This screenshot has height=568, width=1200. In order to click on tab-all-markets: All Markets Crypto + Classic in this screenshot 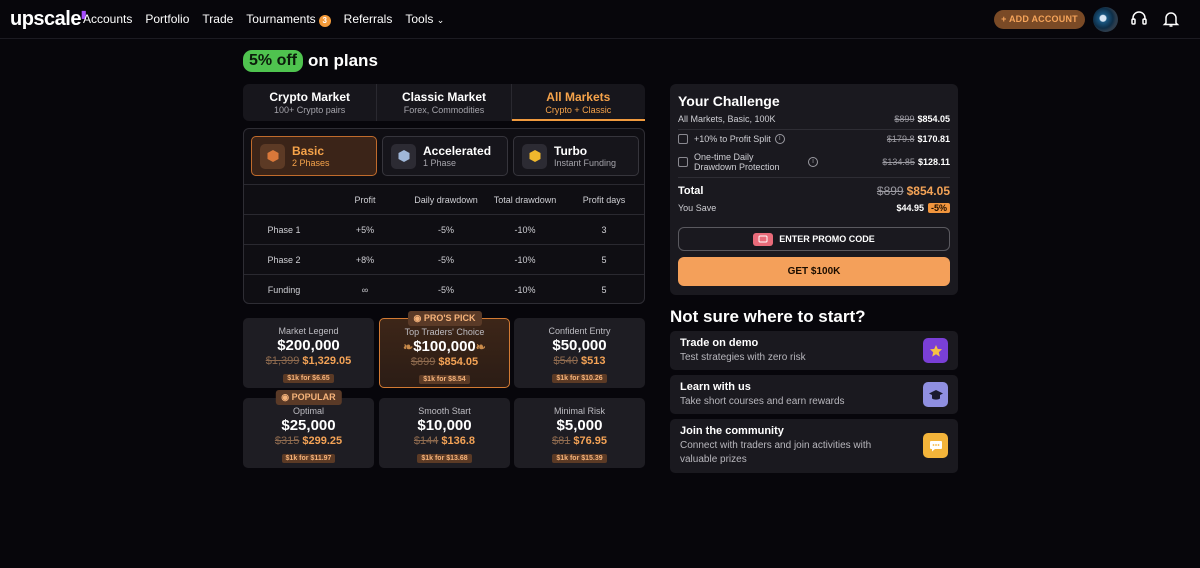, I will do `click(578, 102)`.